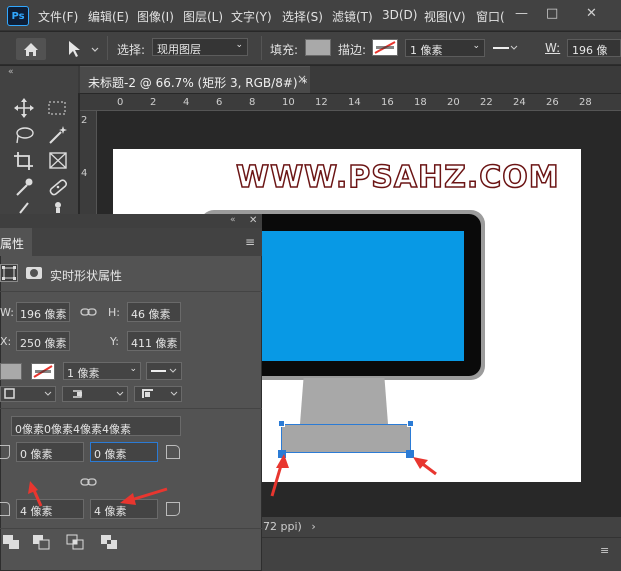 The width and height of the screenshot is (621, 571). Describe the element at coordinates (302, 79) in the screenshot. I see `close-tab-icon: ×` at that location.